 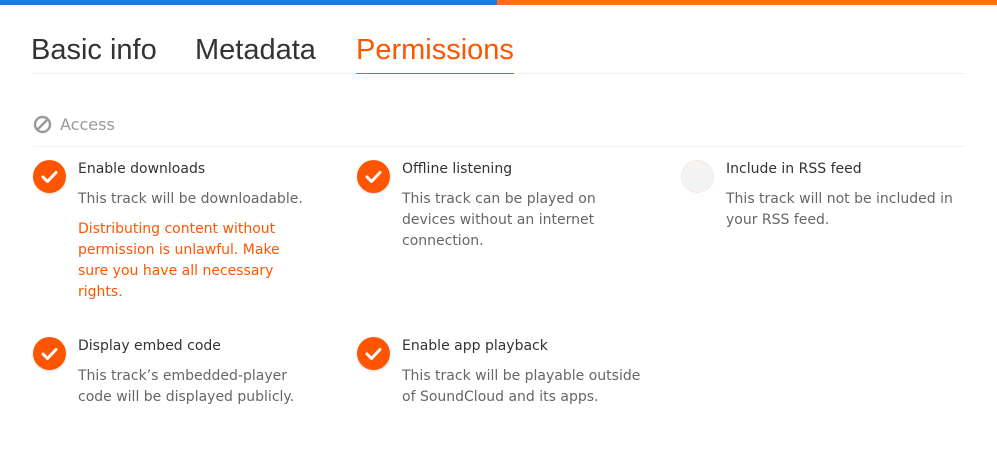 What do you see at coordinates (475, 346) in the screenshot?
I see `permission-title: Enable app playback` at bounding box center [475, 346].